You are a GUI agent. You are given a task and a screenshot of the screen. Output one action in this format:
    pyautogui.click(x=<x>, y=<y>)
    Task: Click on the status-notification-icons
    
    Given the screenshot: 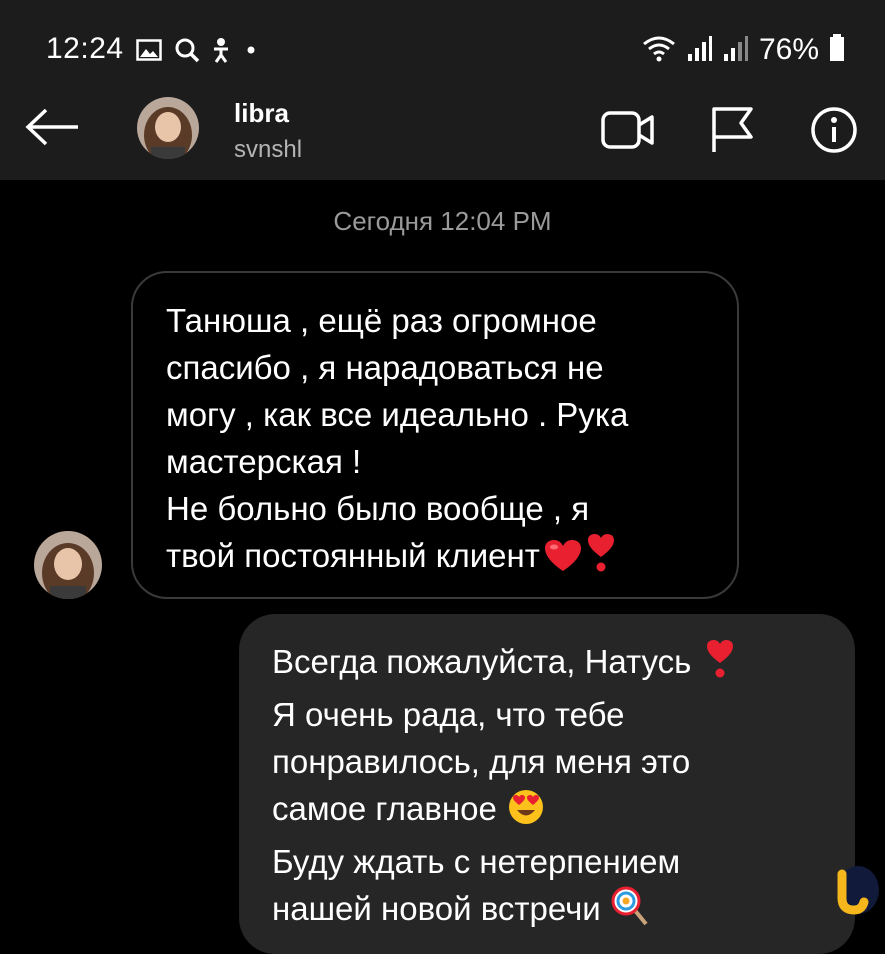 What is the action you would take?
    pyautogui.click(x=198, y=52)
    